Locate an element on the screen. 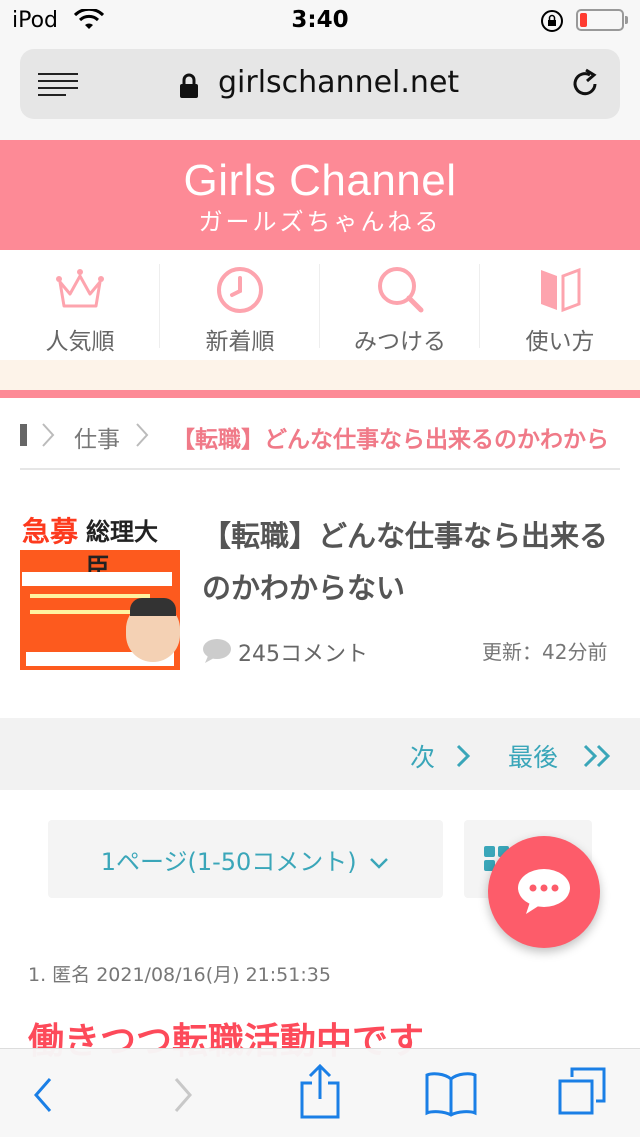  tabs-icon is located at coordinates (583, 1092).